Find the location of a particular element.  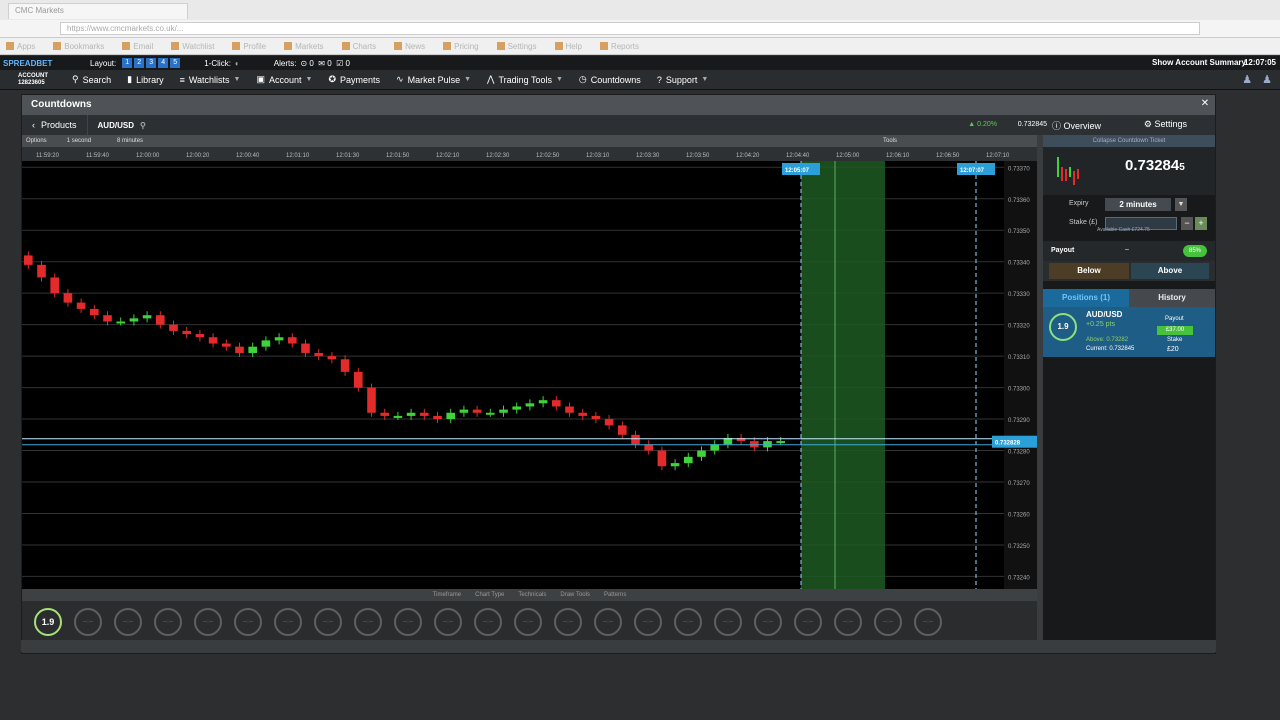

nav-support: ? Support ▼ is located at coordinates (682, 80).